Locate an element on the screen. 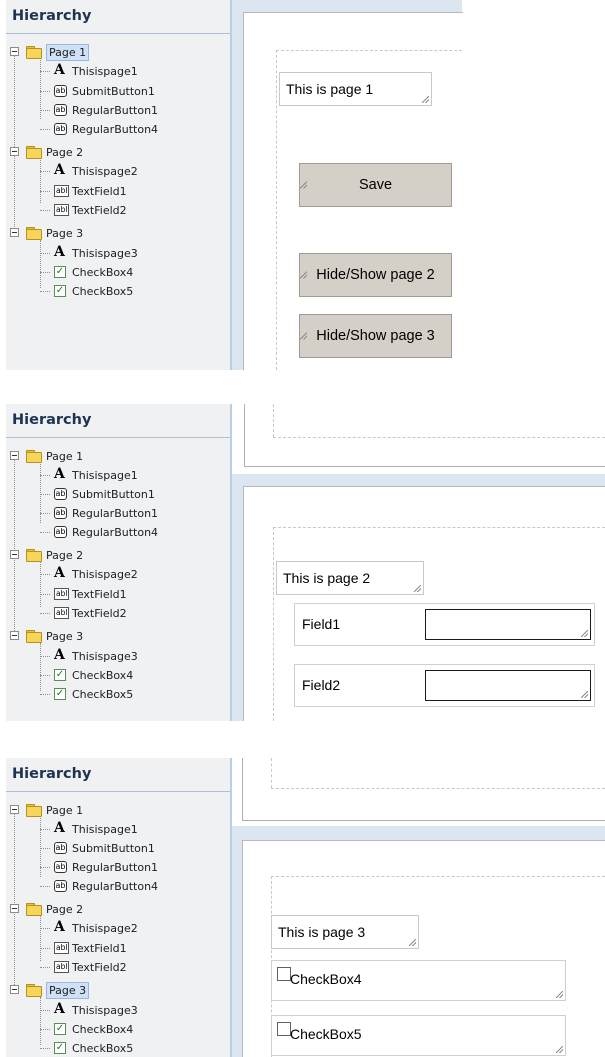 Image resolution: width=605 pixels, height=1057 pixels. checkbox5-row: CheckBox5 is located at coordinates (418, 1035).